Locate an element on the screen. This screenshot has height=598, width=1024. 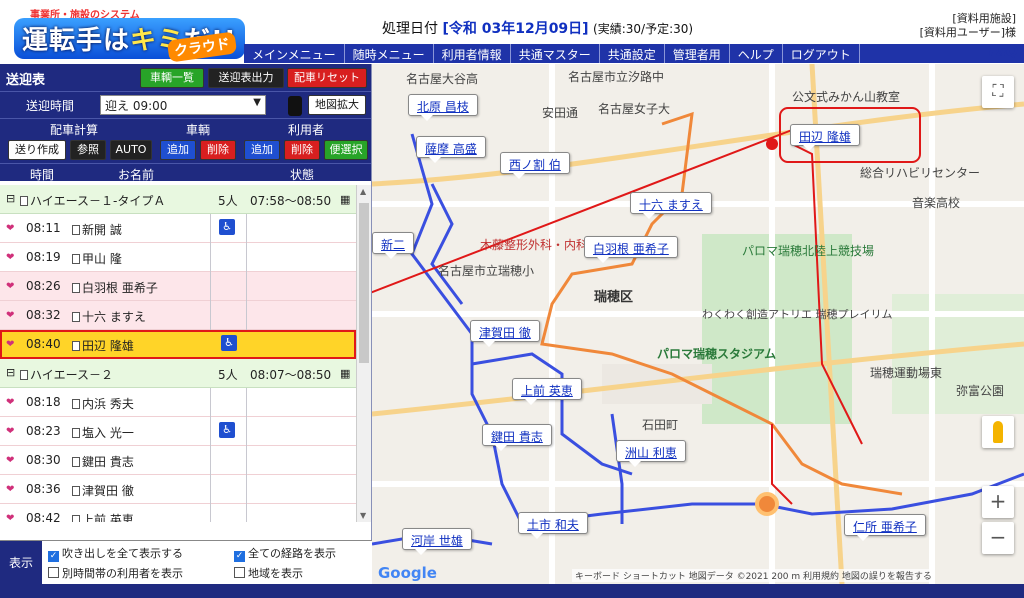
output-sheet-button: 送迎表出力 is located at coordinates (246, 78).